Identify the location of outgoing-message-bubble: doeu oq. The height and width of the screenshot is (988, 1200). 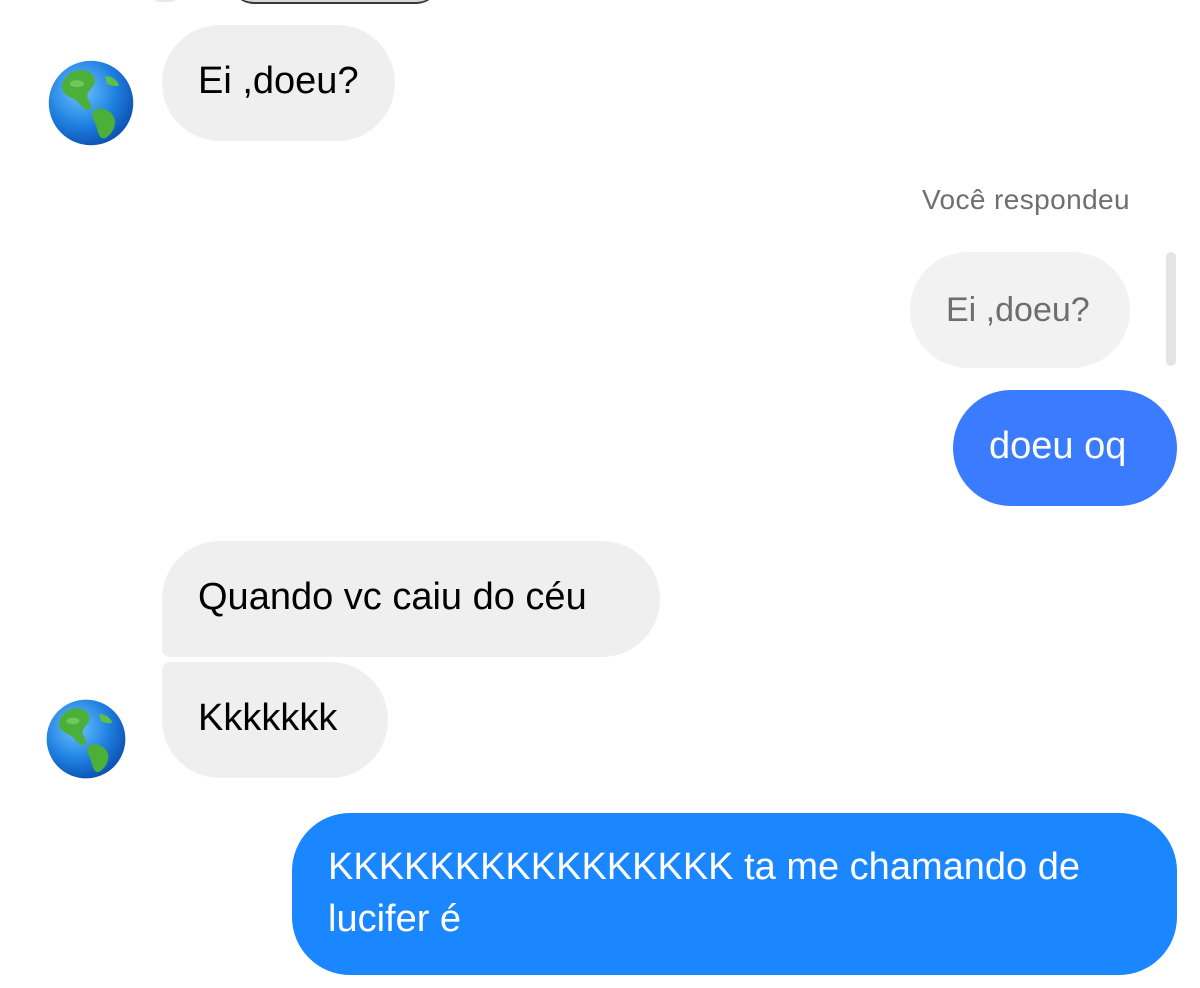
(1065, 448).